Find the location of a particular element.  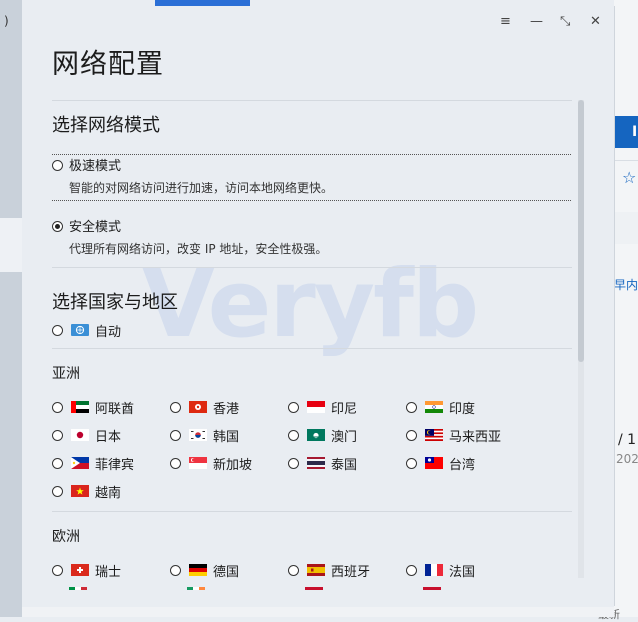

country-option-tw: 台湾 is located at coordinates (465, 463).